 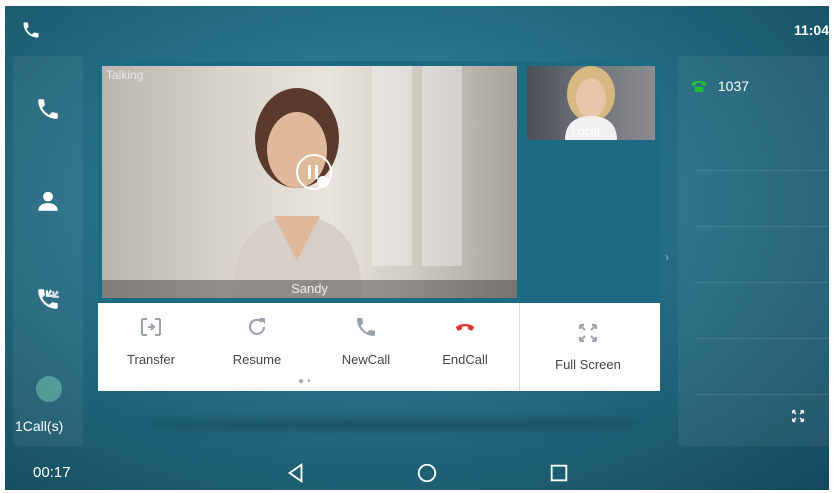 What do you see at coordinates (591, 103) in the screenshot?
I see `local-video: Local` at bounding box center [591, 103].